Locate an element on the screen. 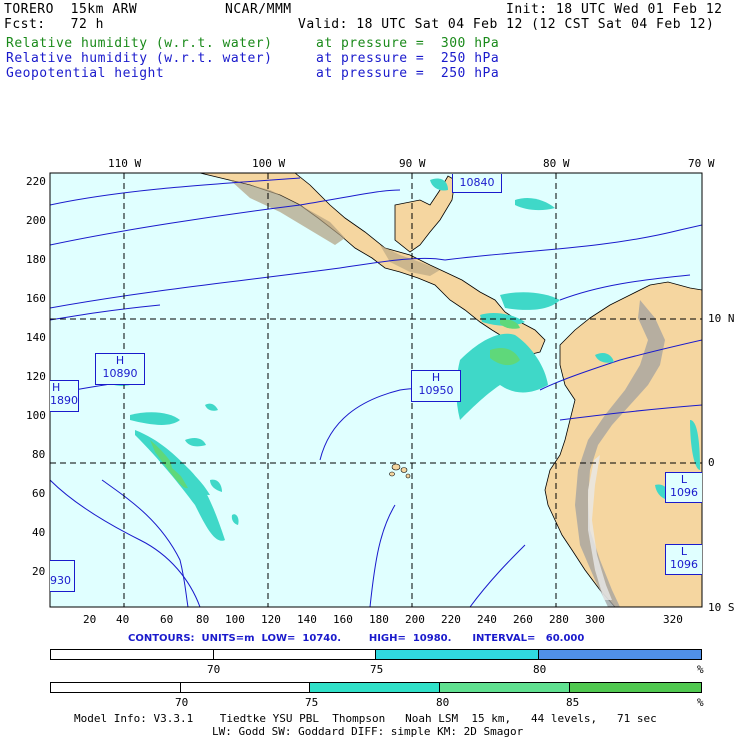 The width and height of the screenshot is (740, 740). x-label: 120 is located at coordinates (271, 619).